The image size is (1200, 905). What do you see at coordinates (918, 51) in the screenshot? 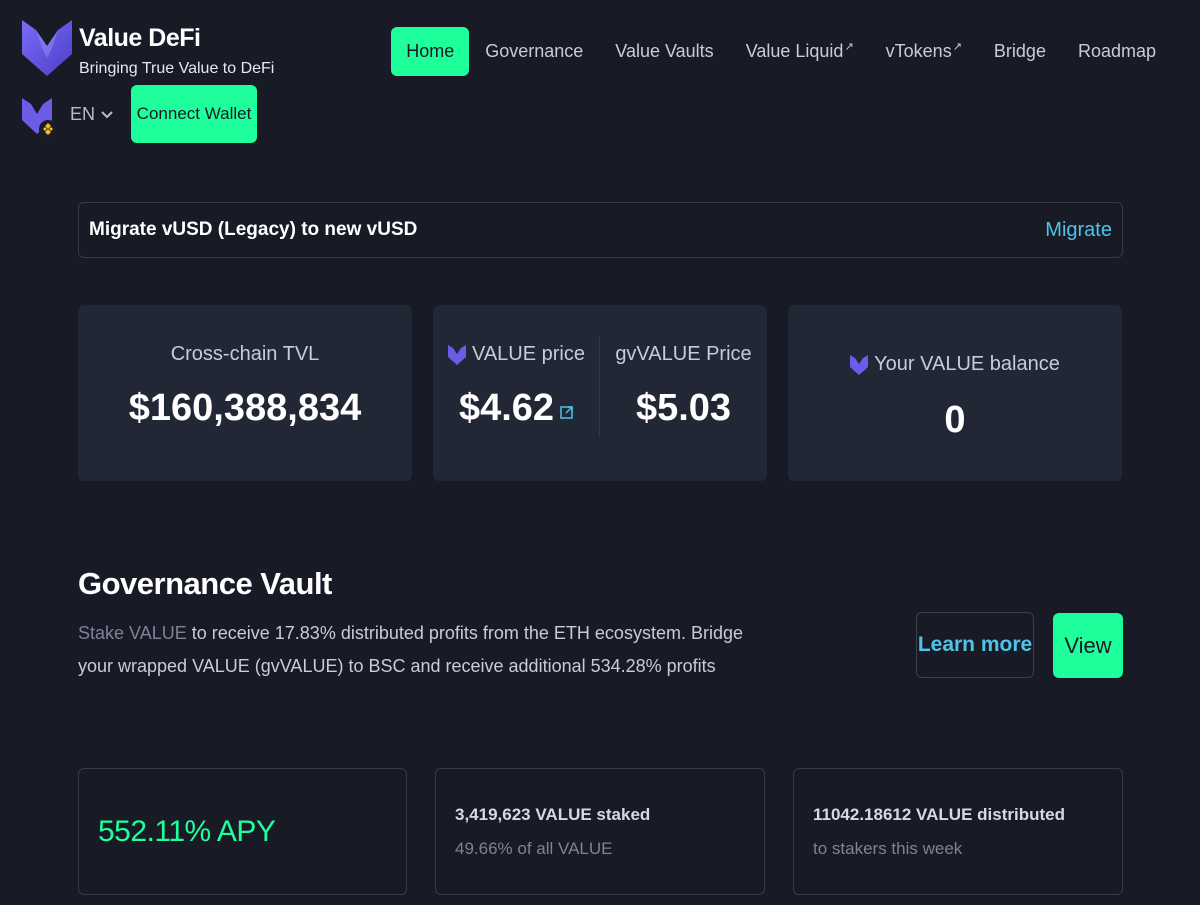
I see `nav-vtokens-label: vTokens` at bounding box center [918, 51].